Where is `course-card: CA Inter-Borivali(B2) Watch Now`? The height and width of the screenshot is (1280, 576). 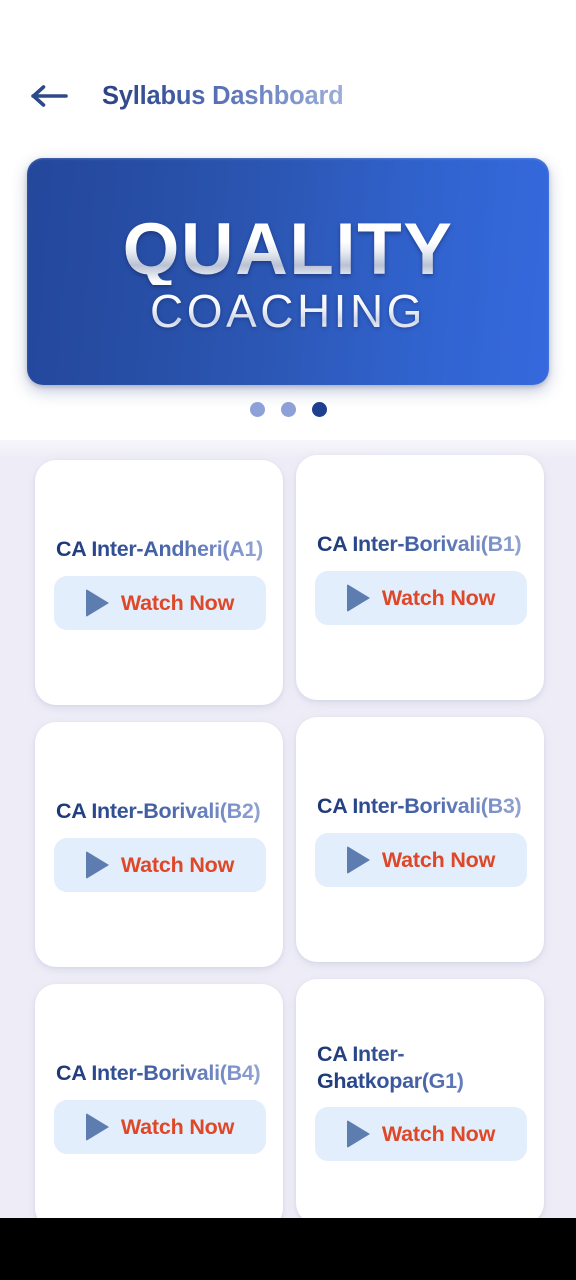
course-card: CA Inter-Borivali(B2) Watch Now is located at coordinates (159, 844).